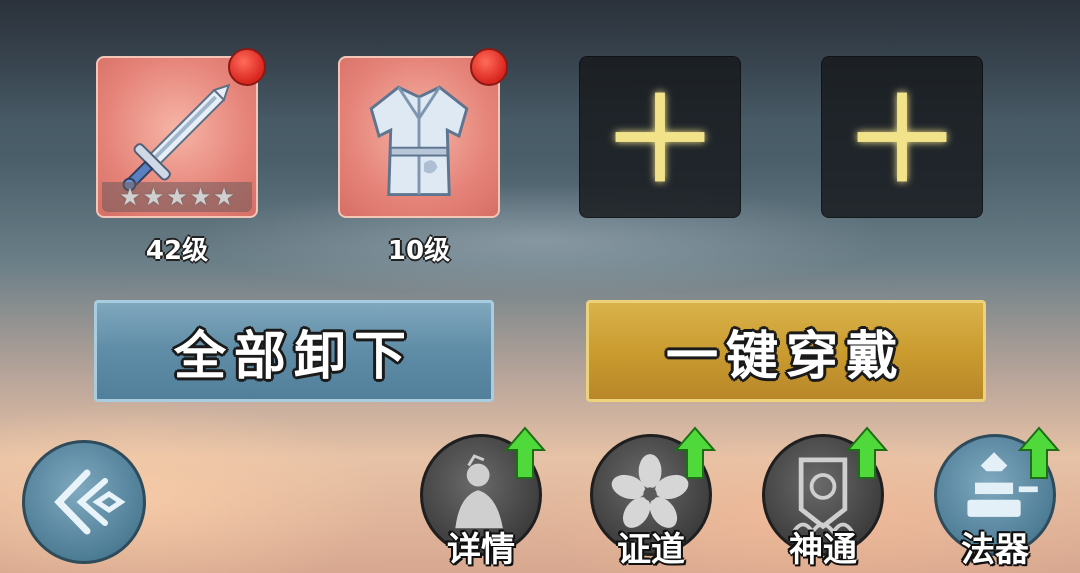 The height and width of the screenshot is (573, 1080). Describe the element at coordinates (181, 133) in the screenshot. I see `equipment-slot-weapon: ★ ★ ★ ★ ★` at that location.